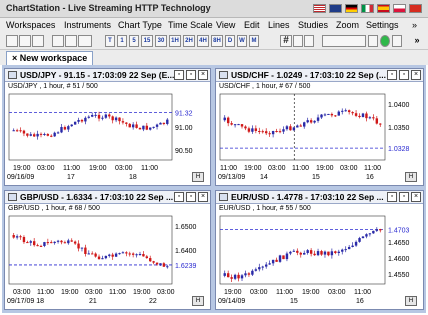  I want to click on date-label: 09/13/09, so click(232, 177).